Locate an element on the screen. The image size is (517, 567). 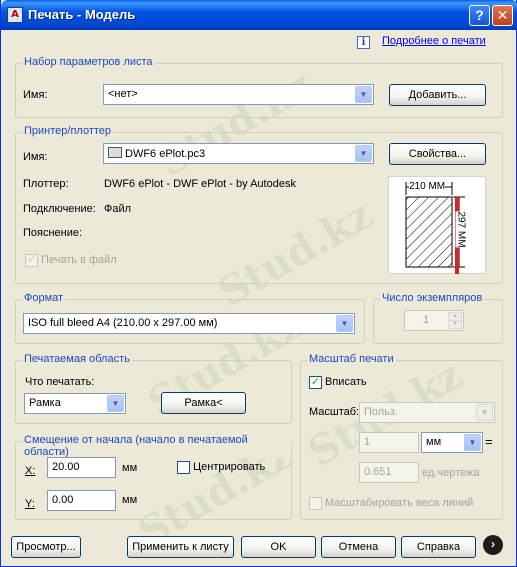
fit-to-paper-checkbox: ✓ is located at coordinates (315, 382).